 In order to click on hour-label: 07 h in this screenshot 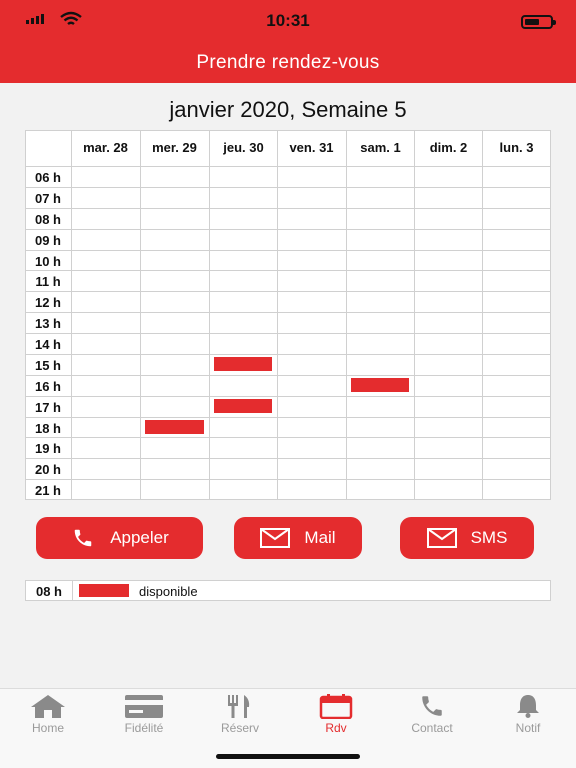, I will do `click(47, 198)`.